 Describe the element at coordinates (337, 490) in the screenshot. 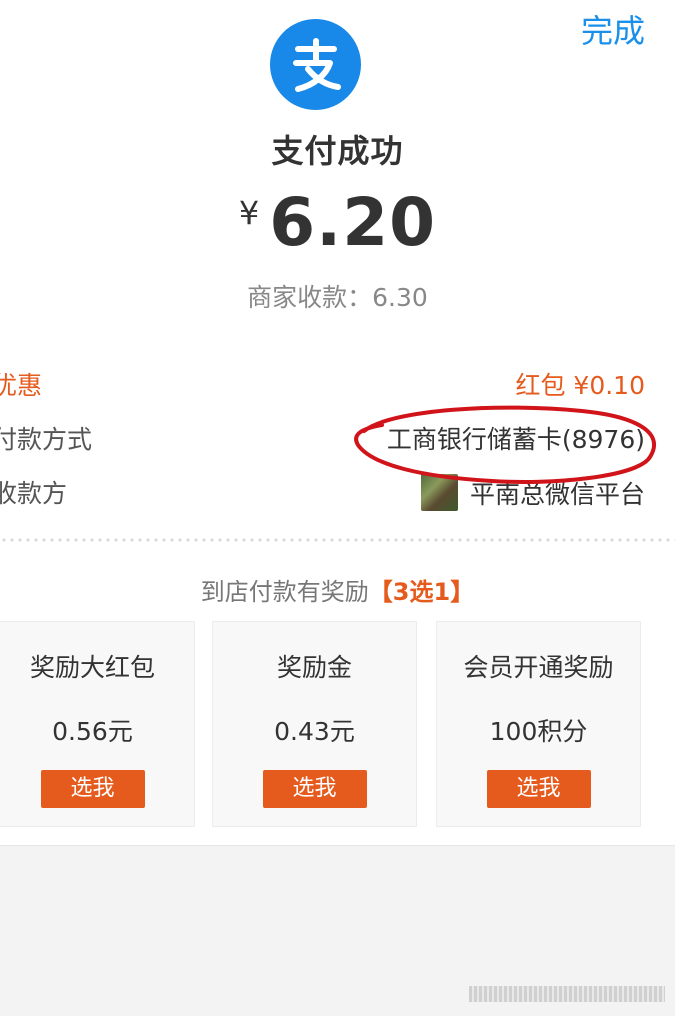

I see `payee-row: 收款方 平南总微信平台` at that location.